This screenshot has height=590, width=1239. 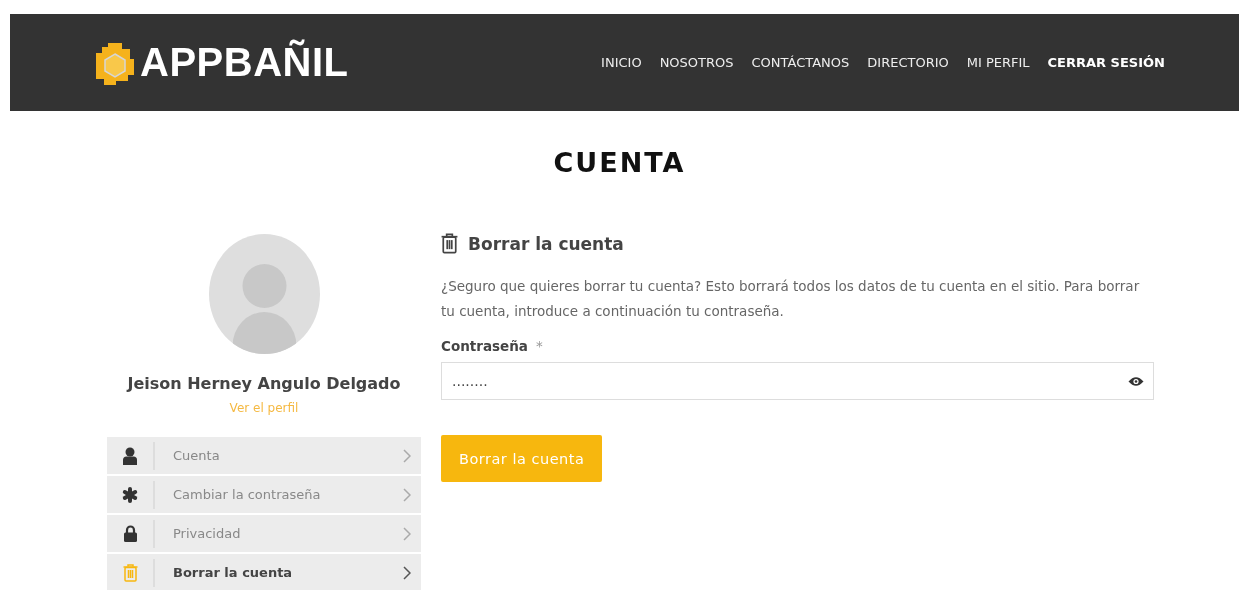 What do you see at coordinates (244, 62) in the screenshot?
I see `logo-text: APPBAÑIL` at bounding box center [244, 62].